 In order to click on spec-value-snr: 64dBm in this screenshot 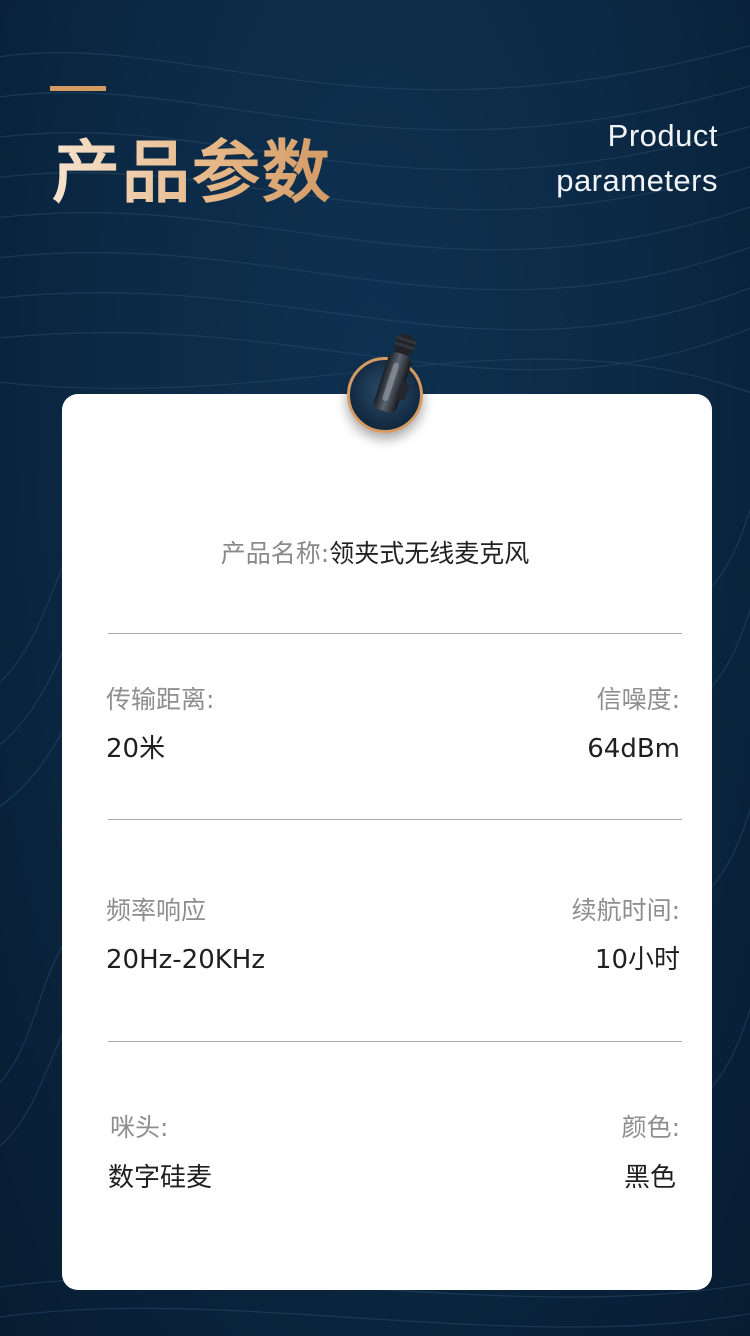, I will do `click(633, 749)`.